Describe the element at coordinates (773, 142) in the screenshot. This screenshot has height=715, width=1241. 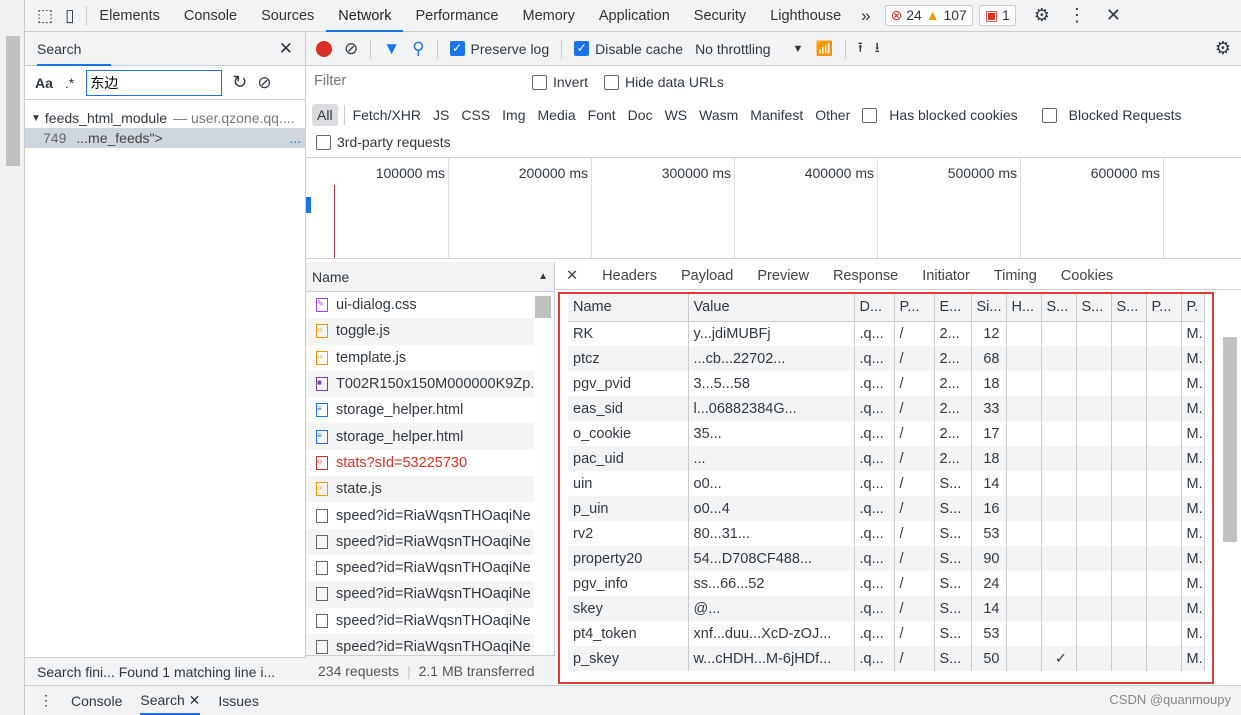
I see `third-party-checkbox: 3rd-party requests` at that location.